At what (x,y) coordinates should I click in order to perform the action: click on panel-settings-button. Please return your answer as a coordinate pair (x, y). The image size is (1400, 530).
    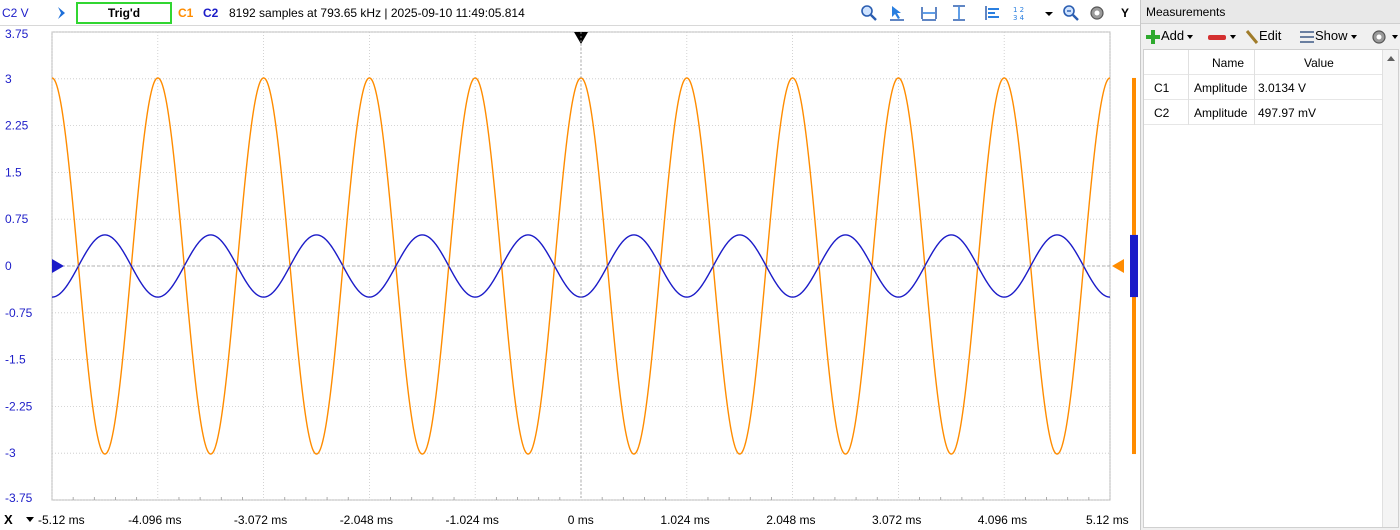
    Looking at the image, I should click on (1384, 36).